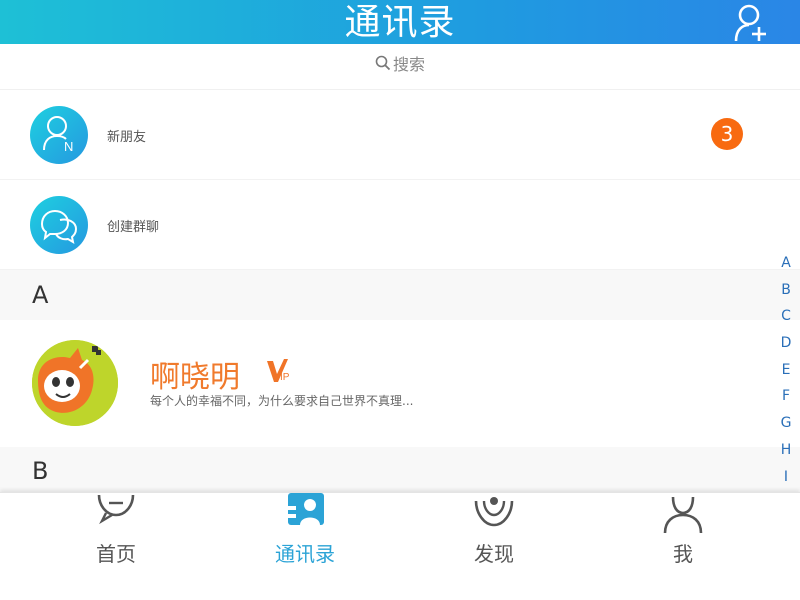 The image size is (800, 600). Describe the element at coordinates (195, 377) in the screenshot. I see `contact-name: 啊晓明` at that location.